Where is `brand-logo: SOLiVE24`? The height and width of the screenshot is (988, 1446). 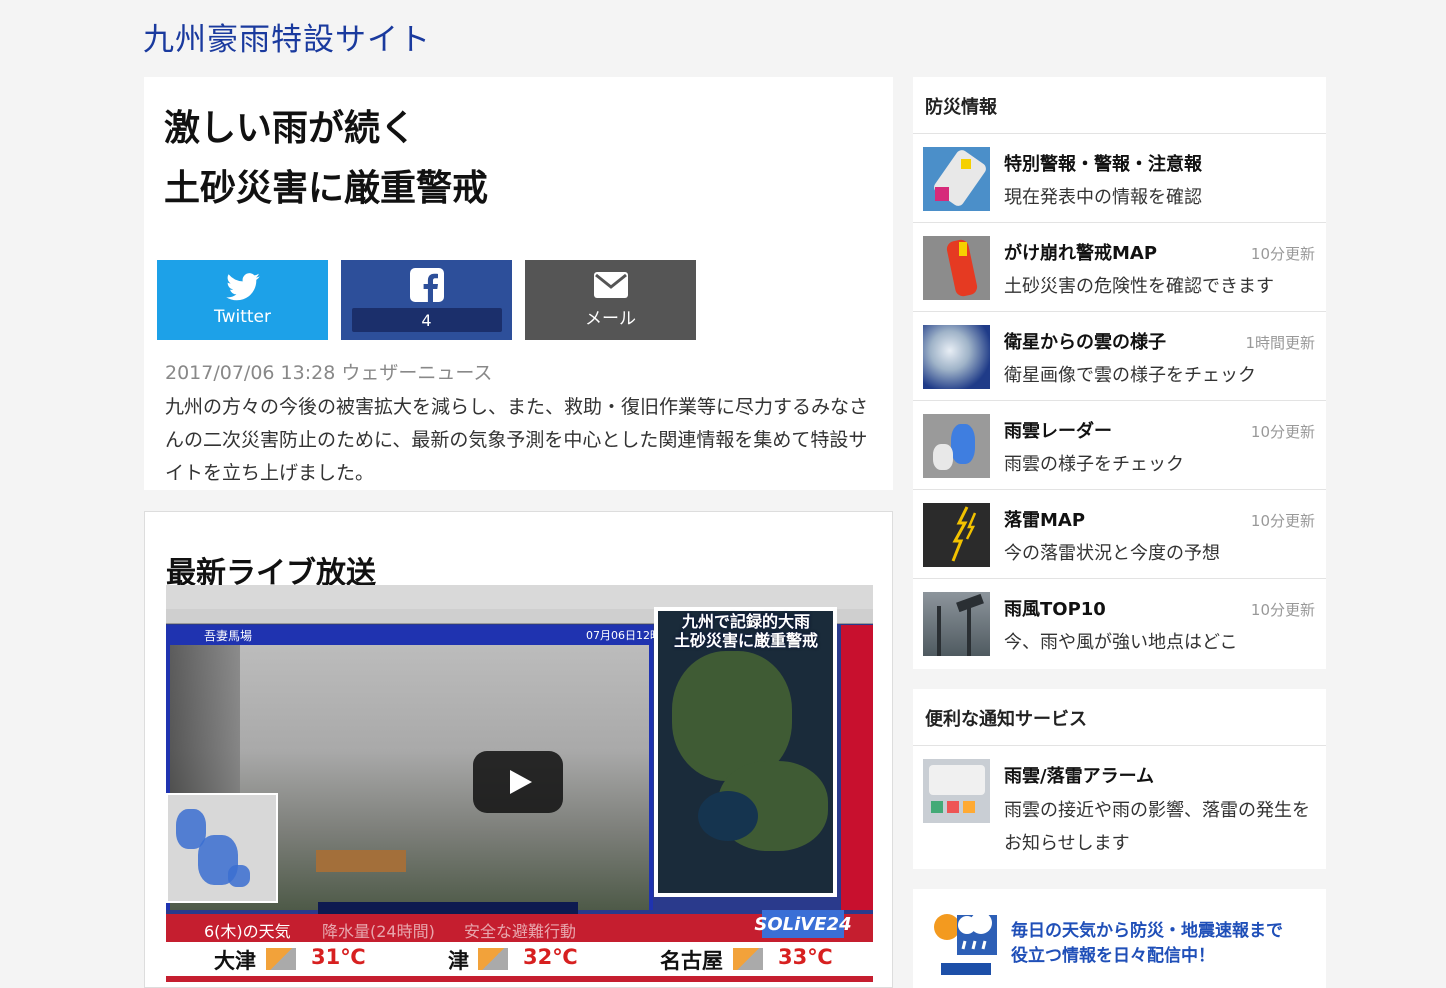
brand-logo: SOLiVE24 is located at coordinates (803, 924).